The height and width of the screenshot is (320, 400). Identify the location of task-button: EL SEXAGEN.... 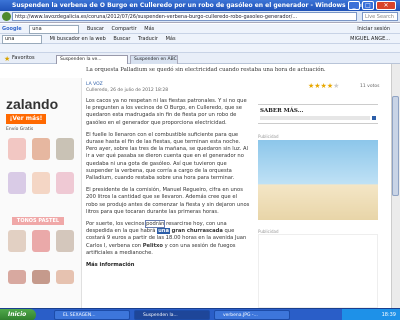
(92, 315).